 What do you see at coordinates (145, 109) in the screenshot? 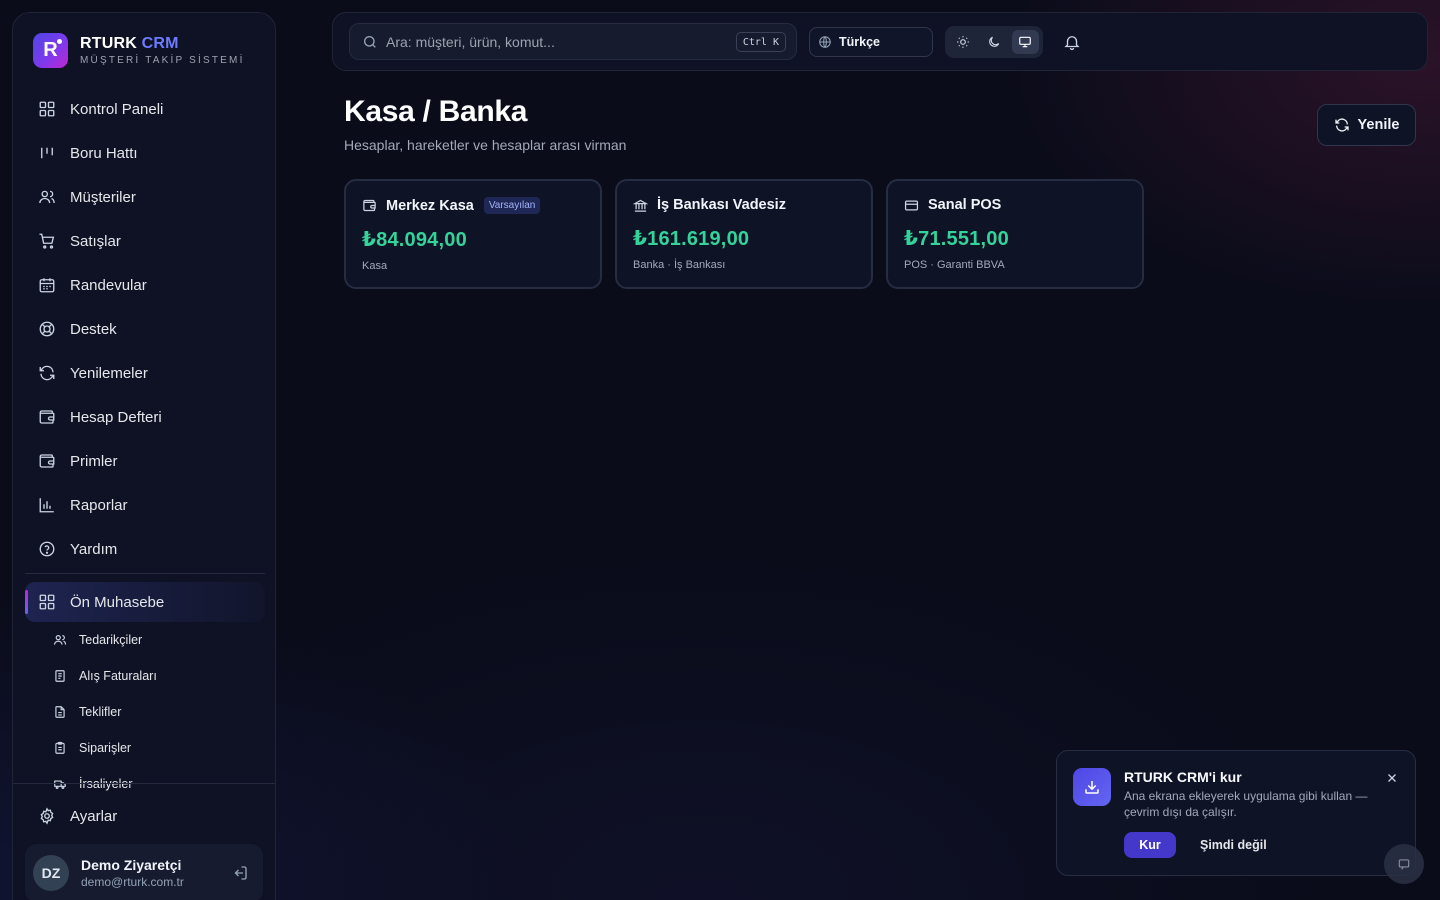
I see `sidebar-item-kontrol-paneli: Kontrol Paneli` at bounding box center [145, 109].